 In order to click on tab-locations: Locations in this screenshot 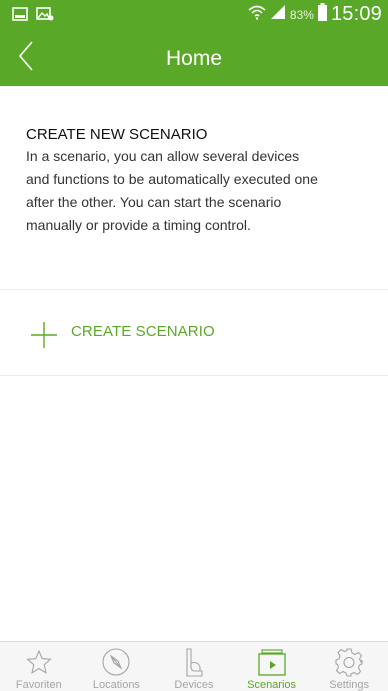, I will do `click(117, 666)`.